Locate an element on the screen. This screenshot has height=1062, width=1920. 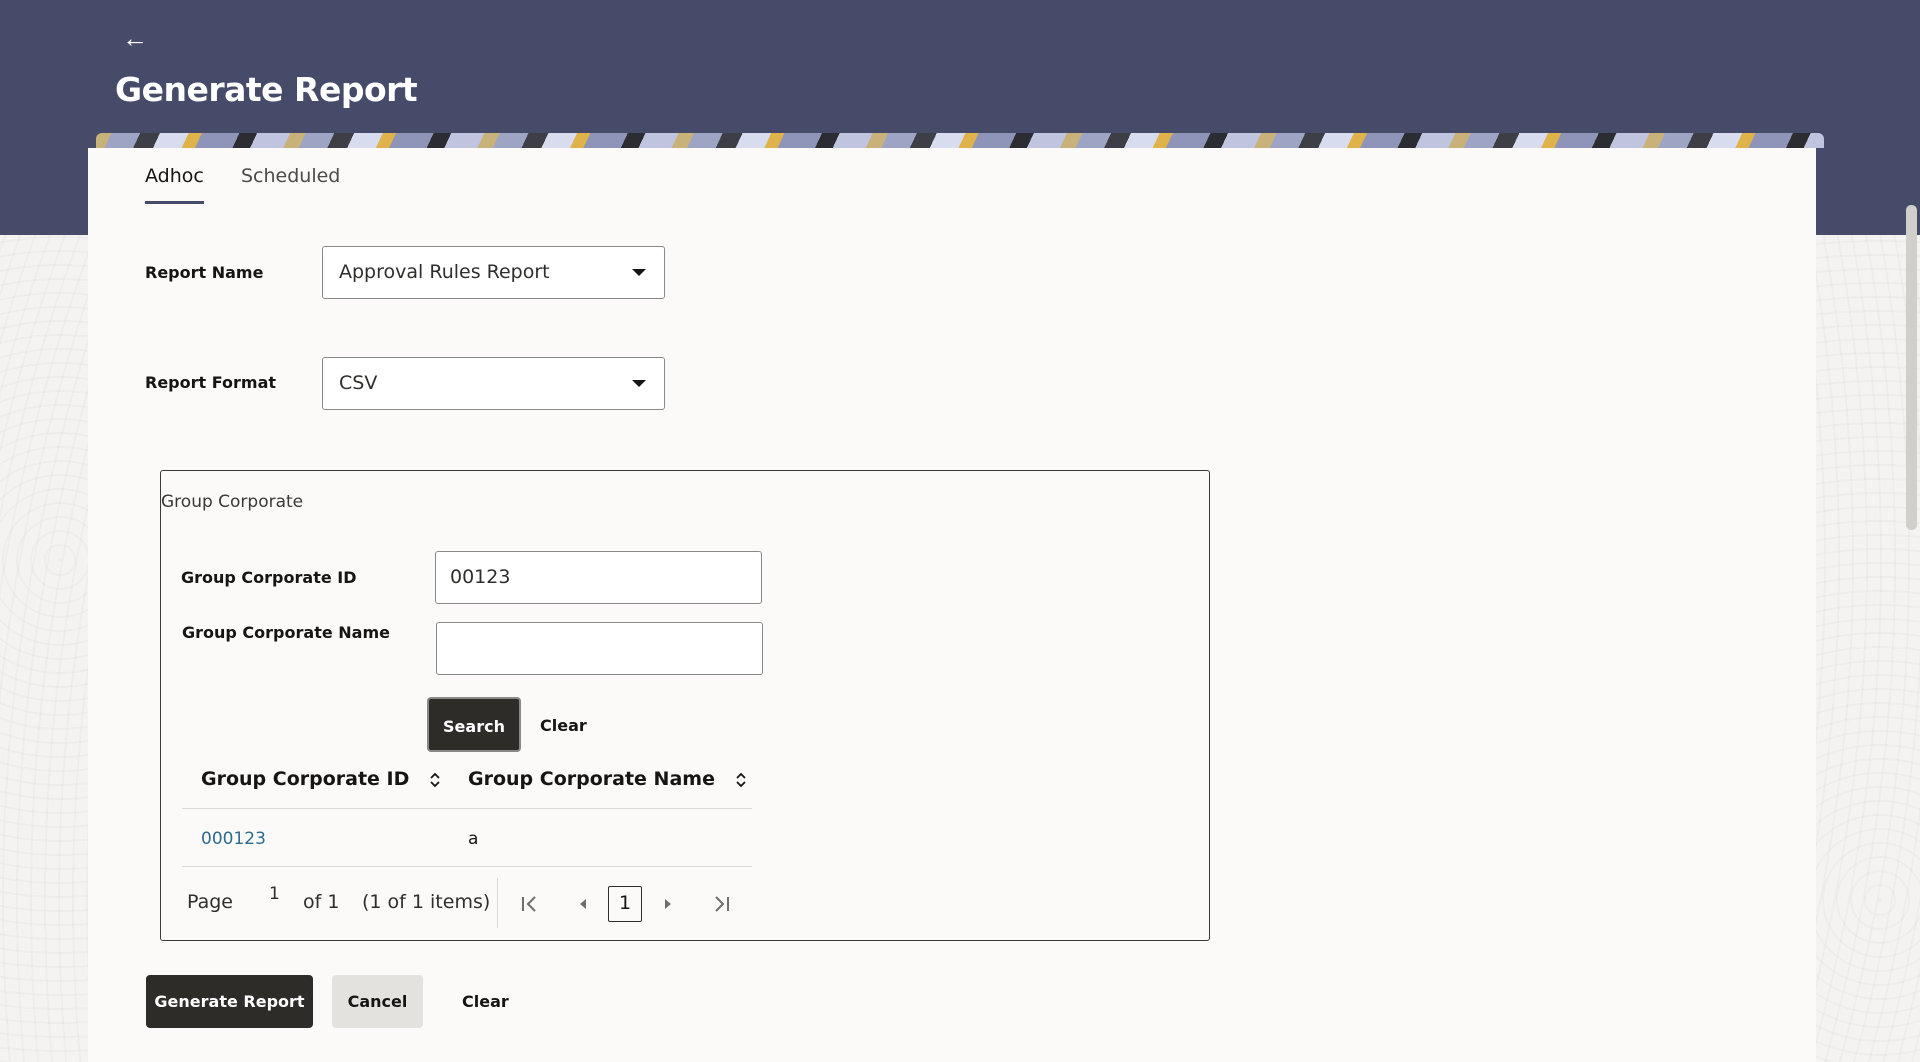
last-page-icon is located at coordinates (721, 904).